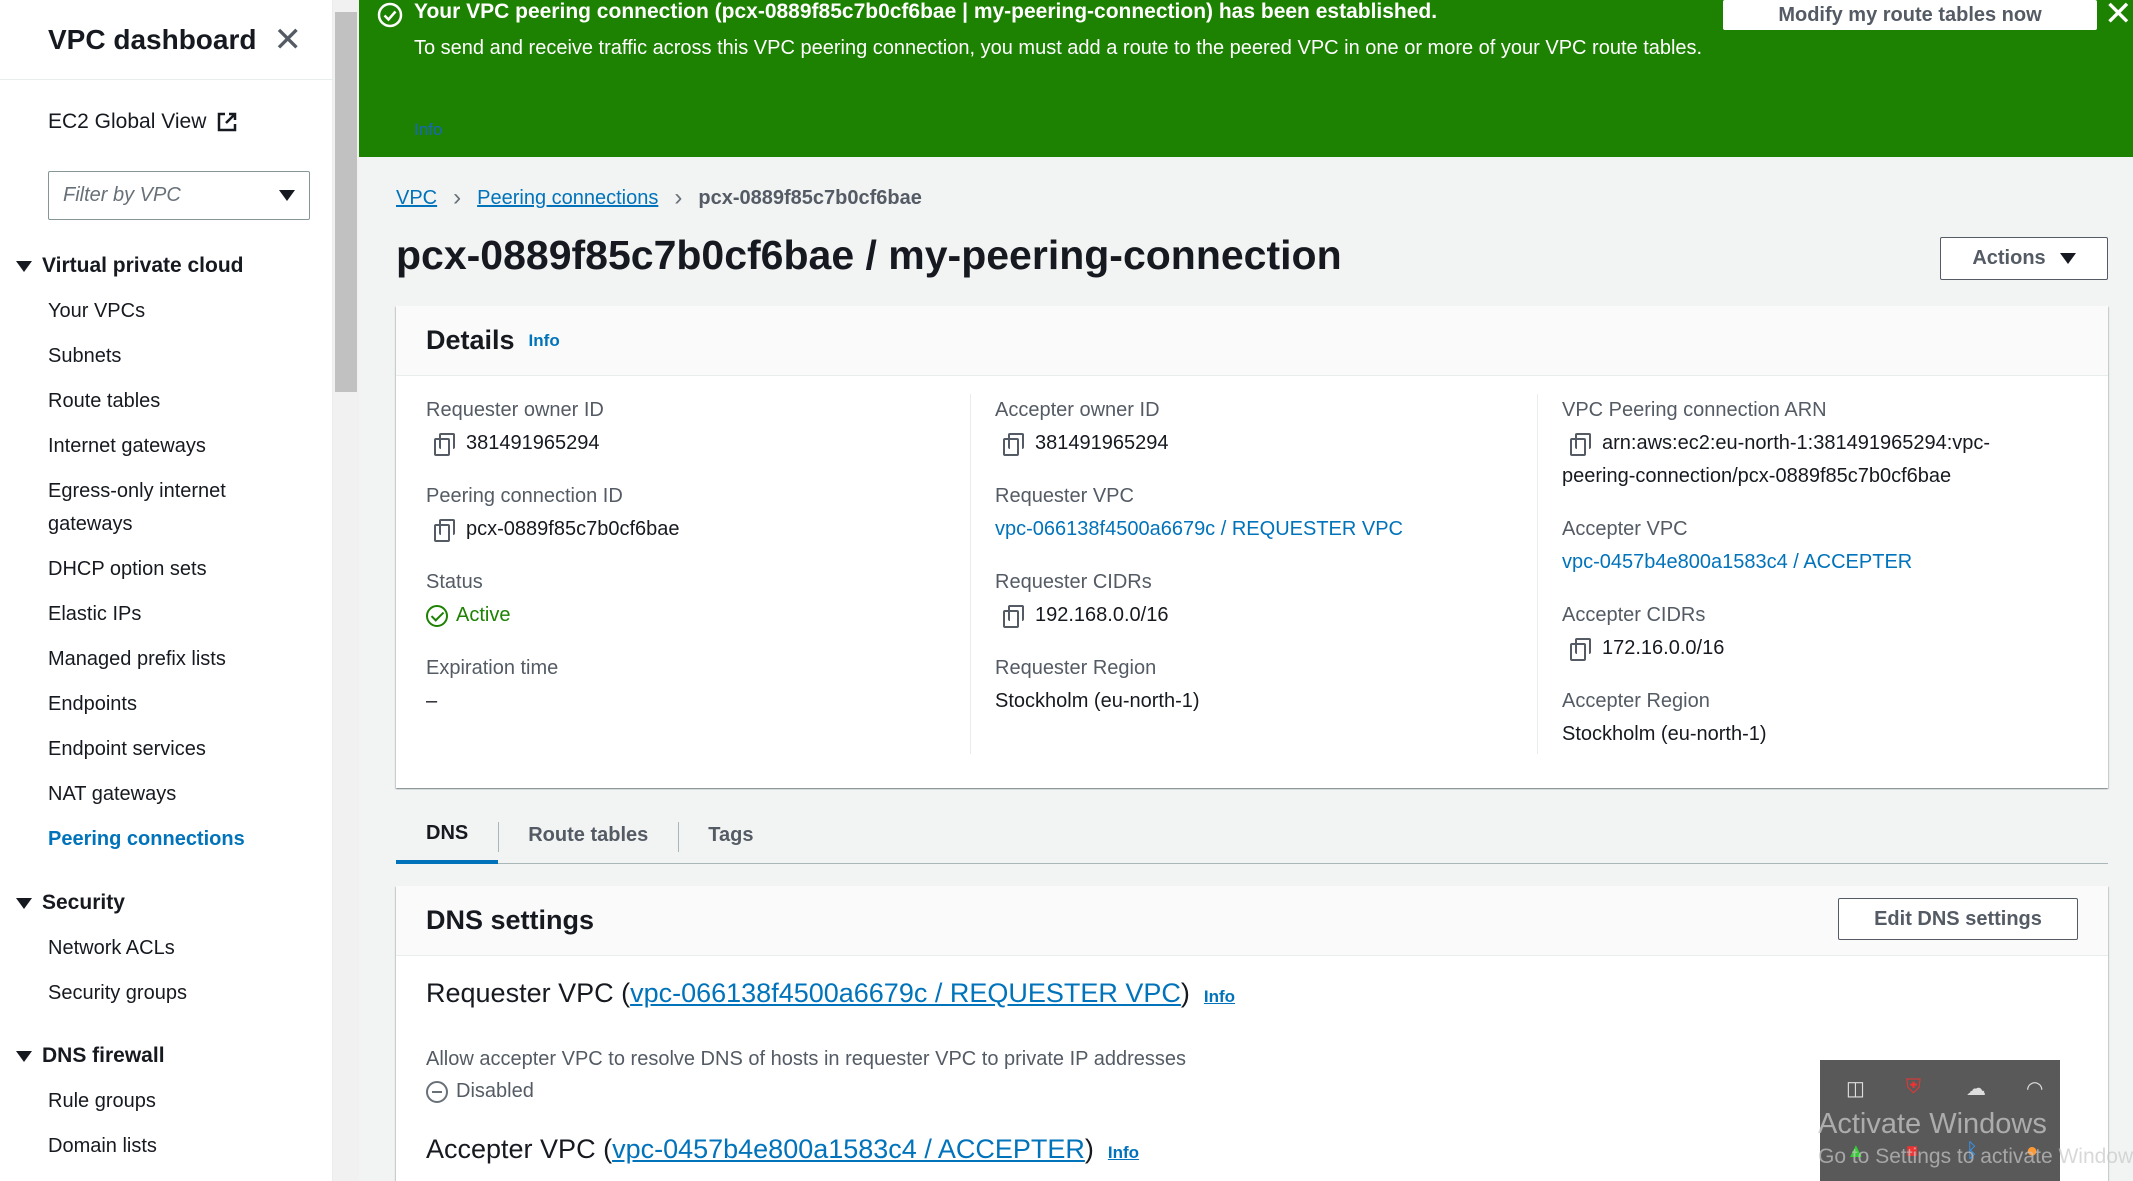 The image size is (2133, 1181). Describe the element at coordinates (519, 1149) in the screenshot. I see `dns-accepter-prefix: Accepter VPC (` at that location.